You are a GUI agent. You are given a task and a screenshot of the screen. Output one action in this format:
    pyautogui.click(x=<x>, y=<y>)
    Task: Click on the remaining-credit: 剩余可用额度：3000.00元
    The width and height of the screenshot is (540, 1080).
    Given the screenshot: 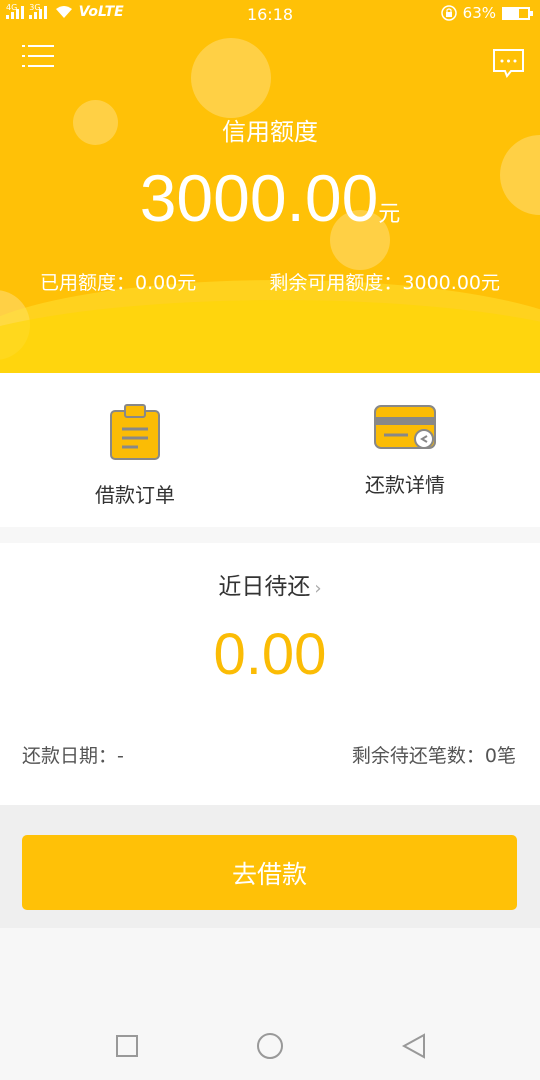 What is the action you would take?
    pyautogui.click(x=384, y=283)
    